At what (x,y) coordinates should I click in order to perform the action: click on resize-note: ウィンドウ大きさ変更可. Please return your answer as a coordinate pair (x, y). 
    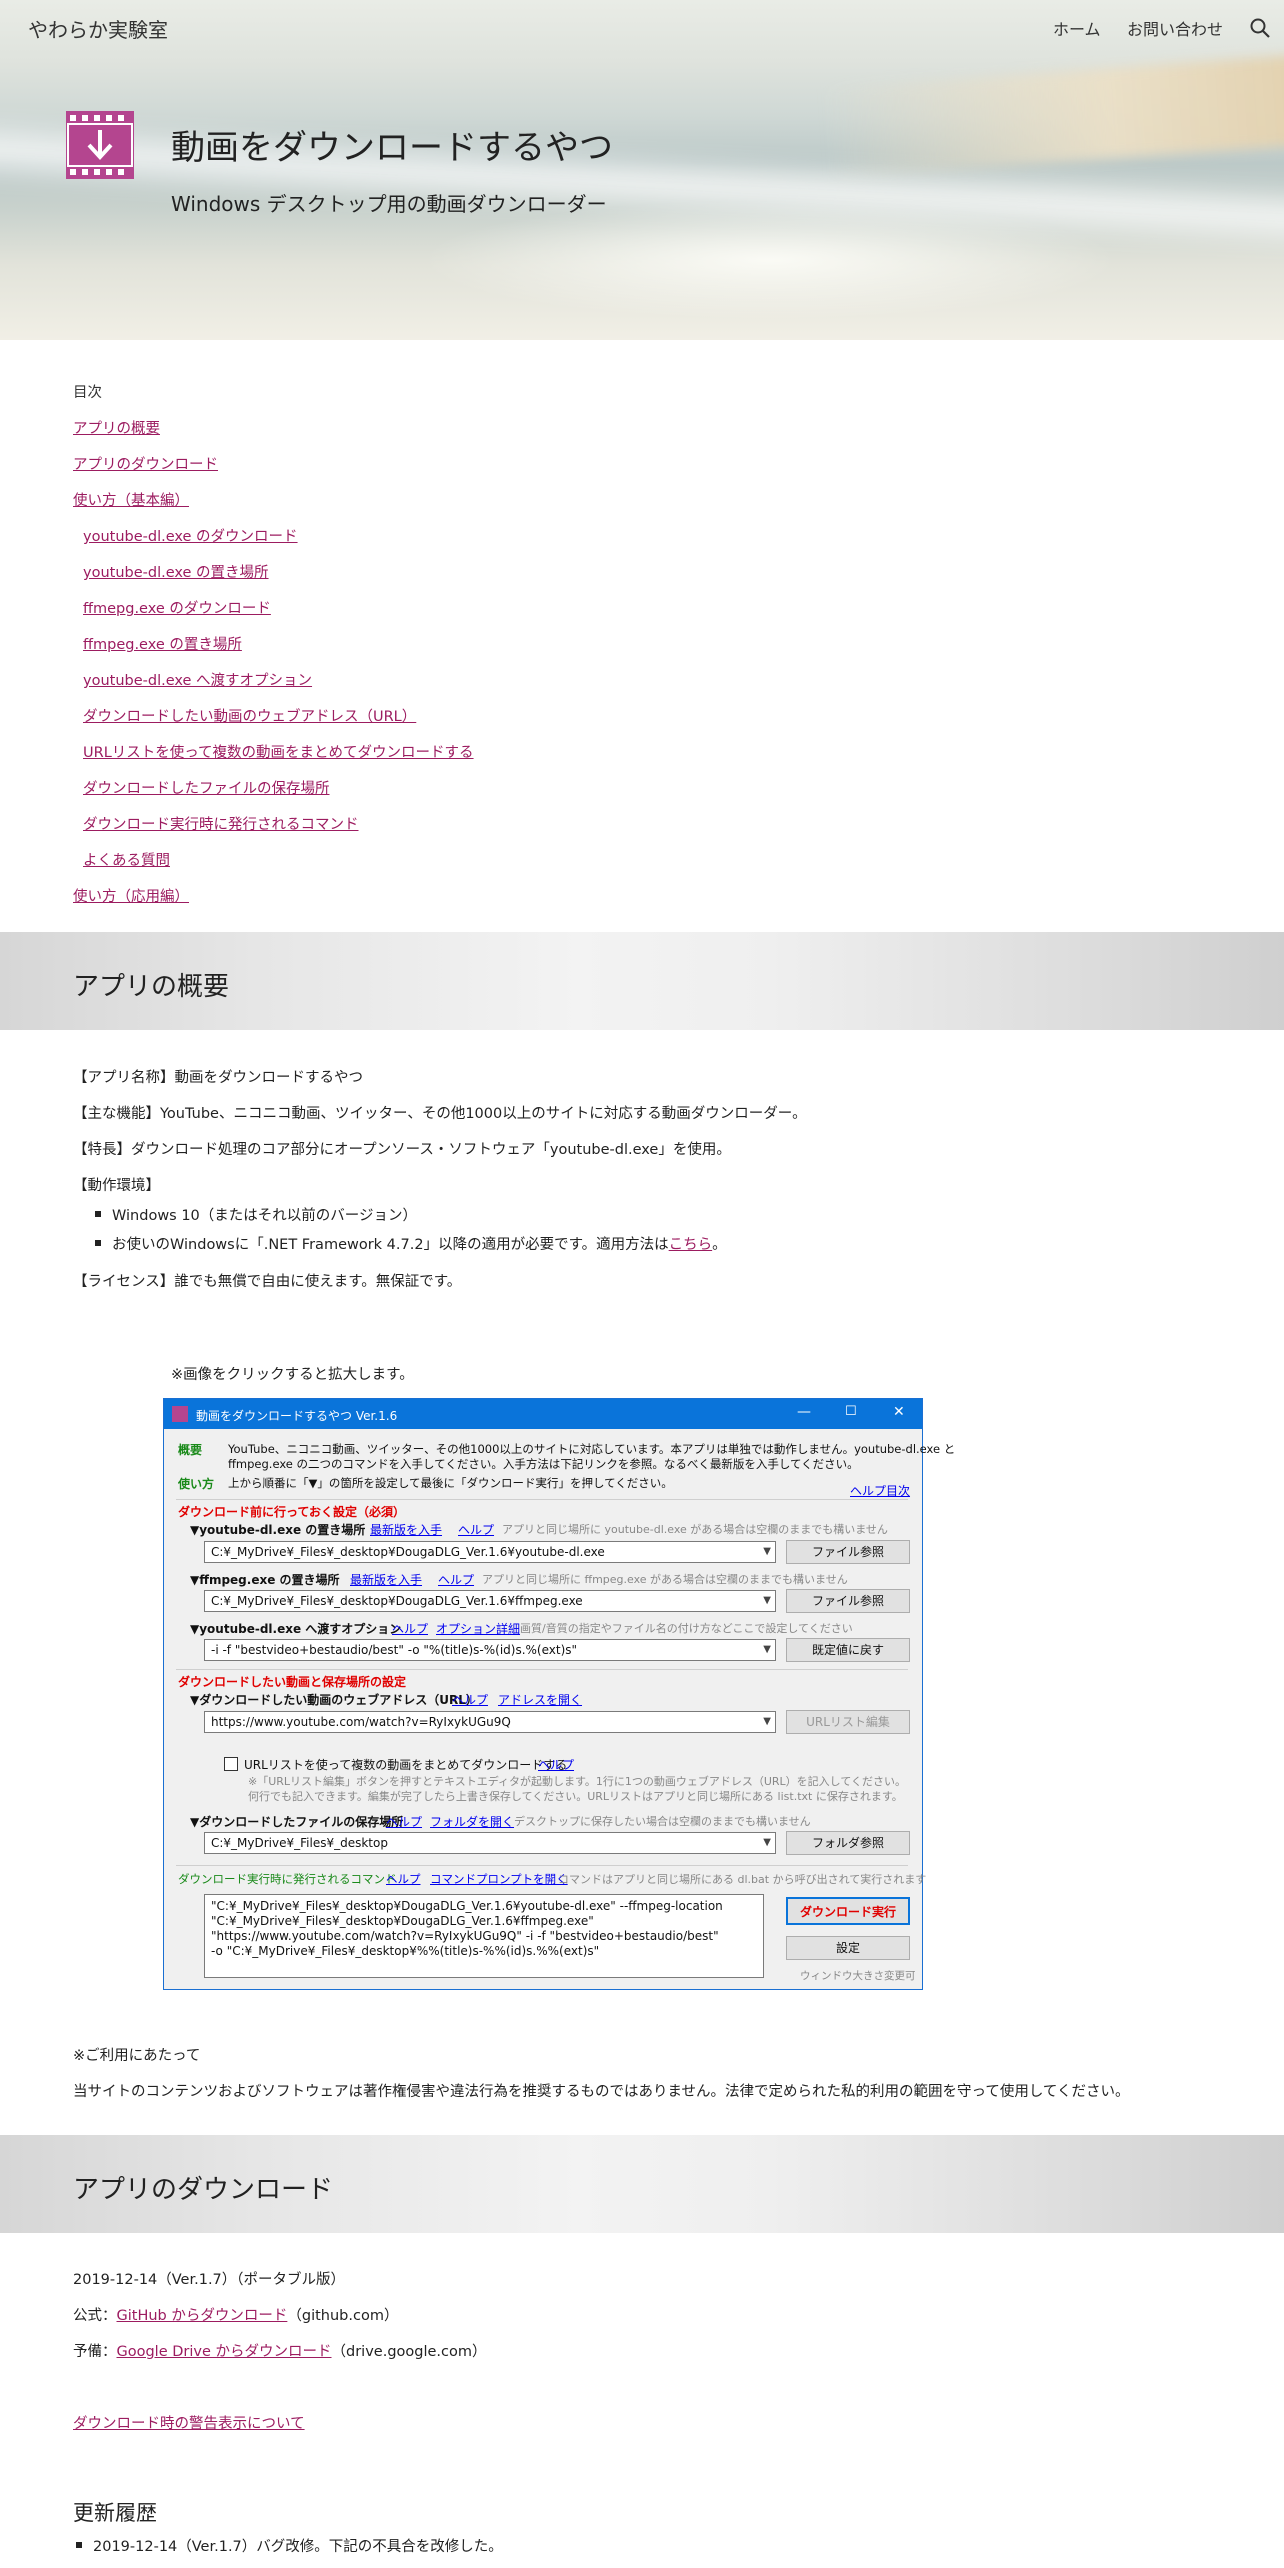
    Looking at the image, I should click on (858, 1976).